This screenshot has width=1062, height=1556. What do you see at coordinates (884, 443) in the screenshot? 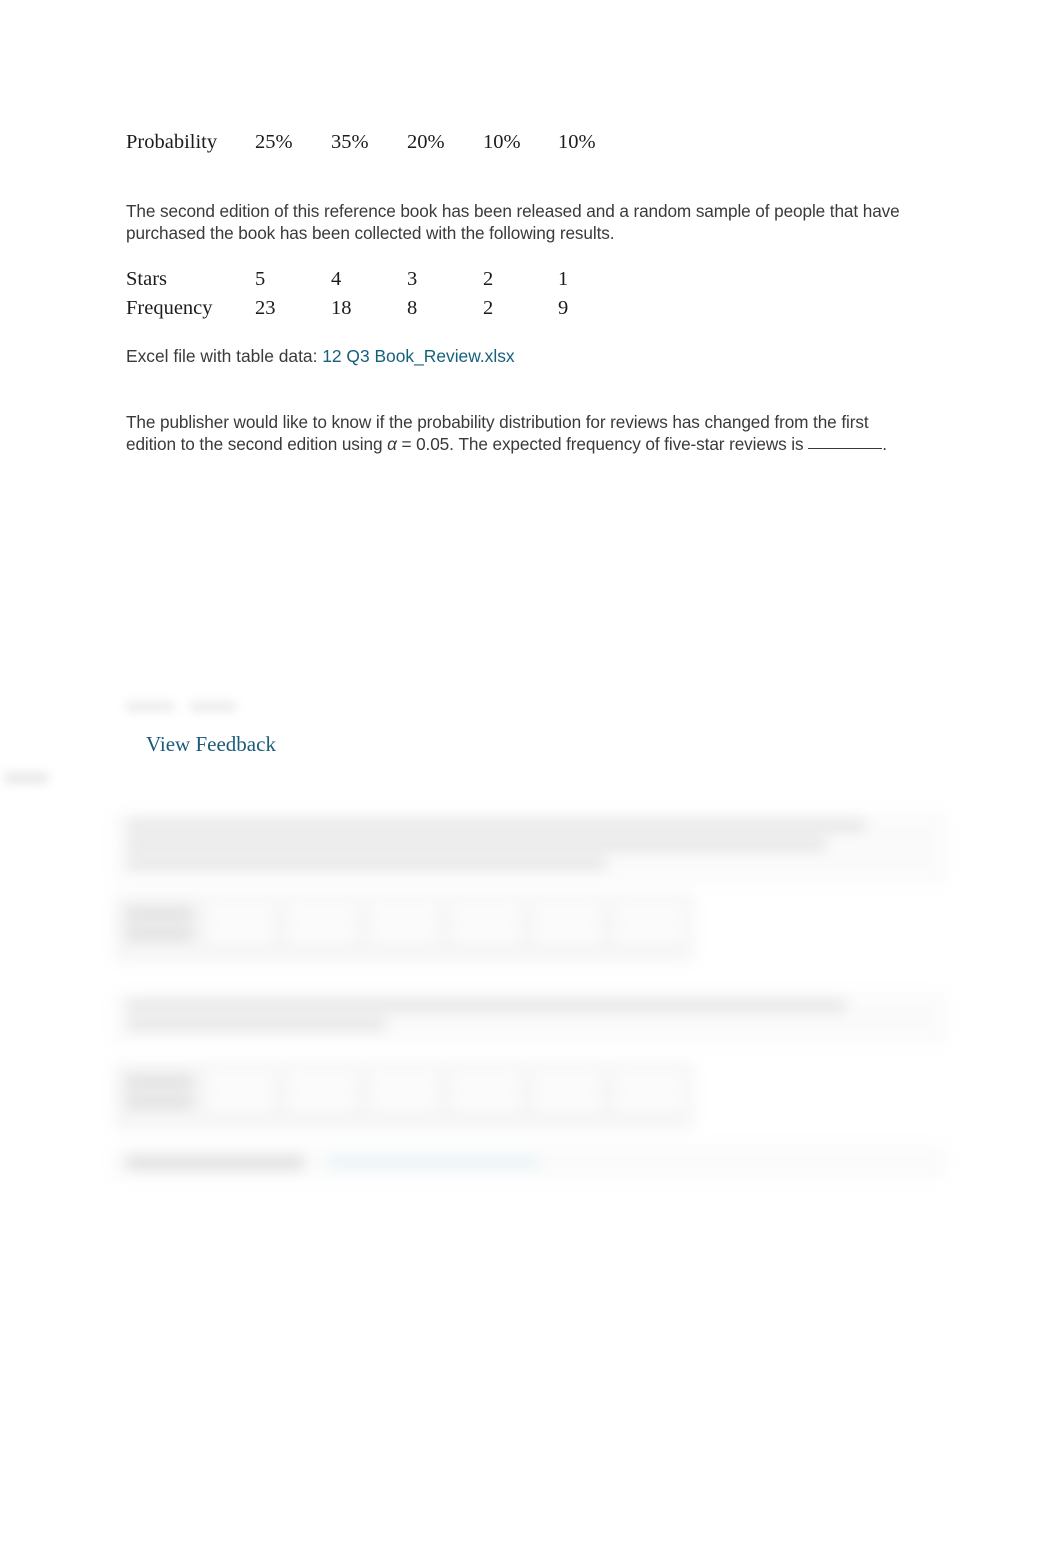
I see `question-text-part3: .` at bounding box center [884, 443].